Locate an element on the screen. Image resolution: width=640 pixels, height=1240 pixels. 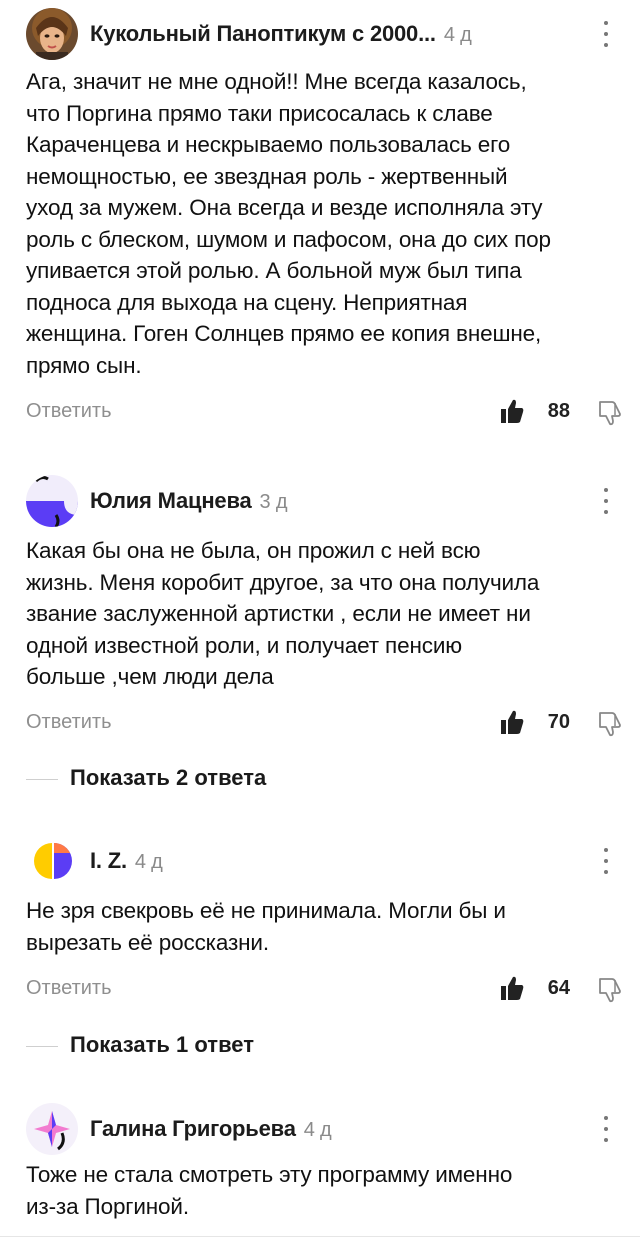
like-count: 70 is located at coordinates (558, 722).